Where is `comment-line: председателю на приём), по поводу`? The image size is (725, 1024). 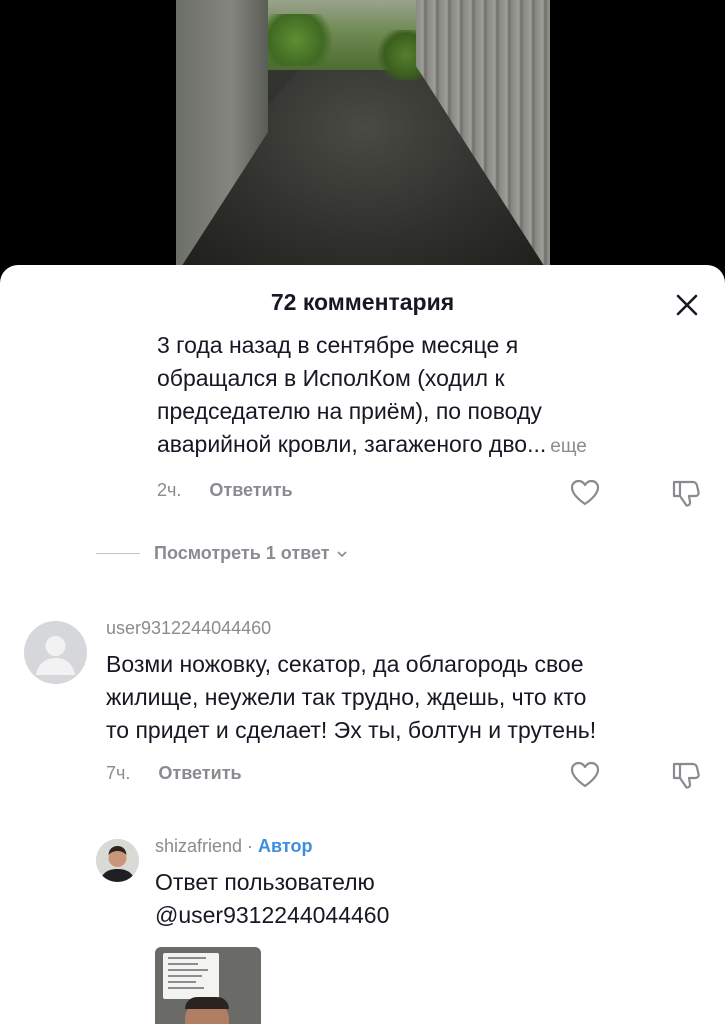 comment-line: председателю на приём), по поводу is located at coordinates (349, 411).